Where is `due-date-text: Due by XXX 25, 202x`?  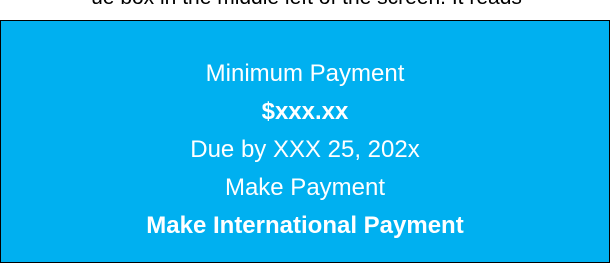 due-date-text: Due by XXX 25, 202x is located at coordinates (305, 149).